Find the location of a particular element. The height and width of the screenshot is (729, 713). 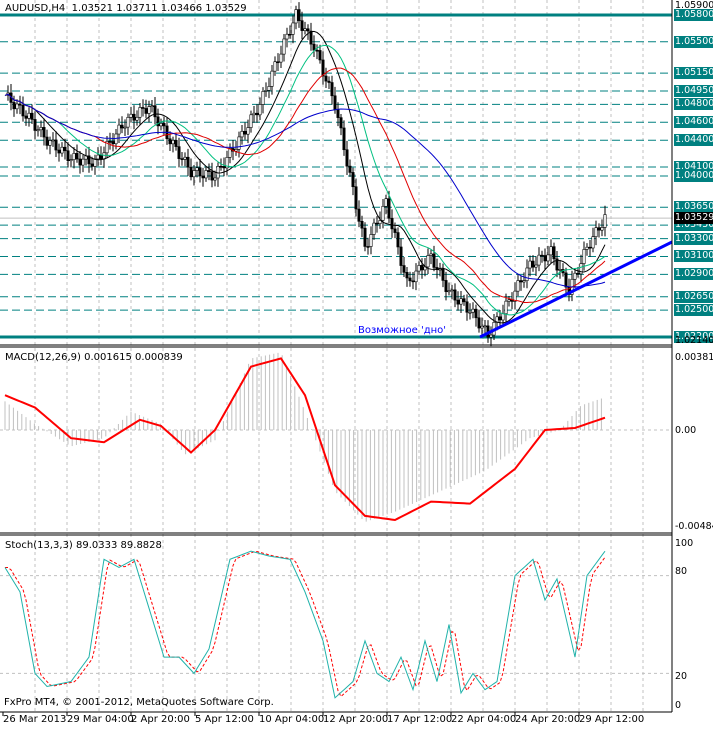

x-tick-label: 12 Apr 20:00 is located at coordinates (356, 719).